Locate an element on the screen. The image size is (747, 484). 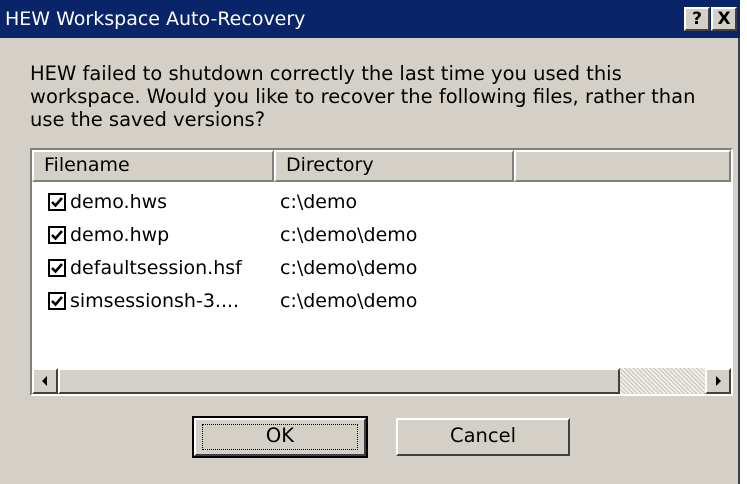
directory-cell: c:\demo is located at coordinates (319, 202).